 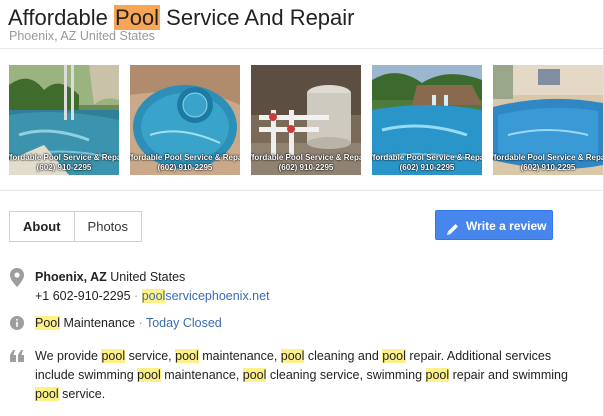 What do you see at coordinates (82, 36) in the screenshot?
I see `business-location: Phoenix, AZ United States` at bounding box center [82, 36].